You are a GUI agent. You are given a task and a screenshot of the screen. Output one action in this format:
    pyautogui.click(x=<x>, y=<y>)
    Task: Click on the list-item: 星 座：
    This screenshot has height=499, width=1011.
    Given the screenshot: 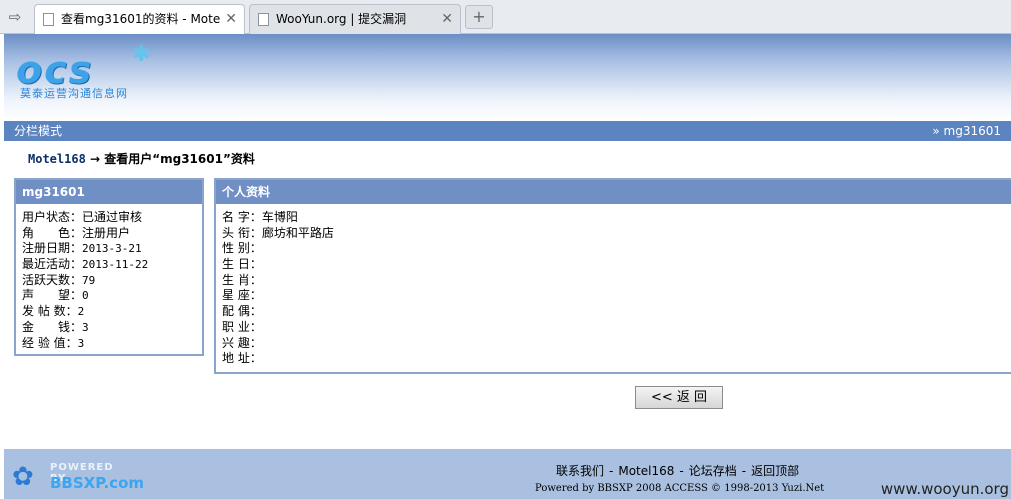 What is the action you would take?
    pyautogui.click(x=614, y=296)
    